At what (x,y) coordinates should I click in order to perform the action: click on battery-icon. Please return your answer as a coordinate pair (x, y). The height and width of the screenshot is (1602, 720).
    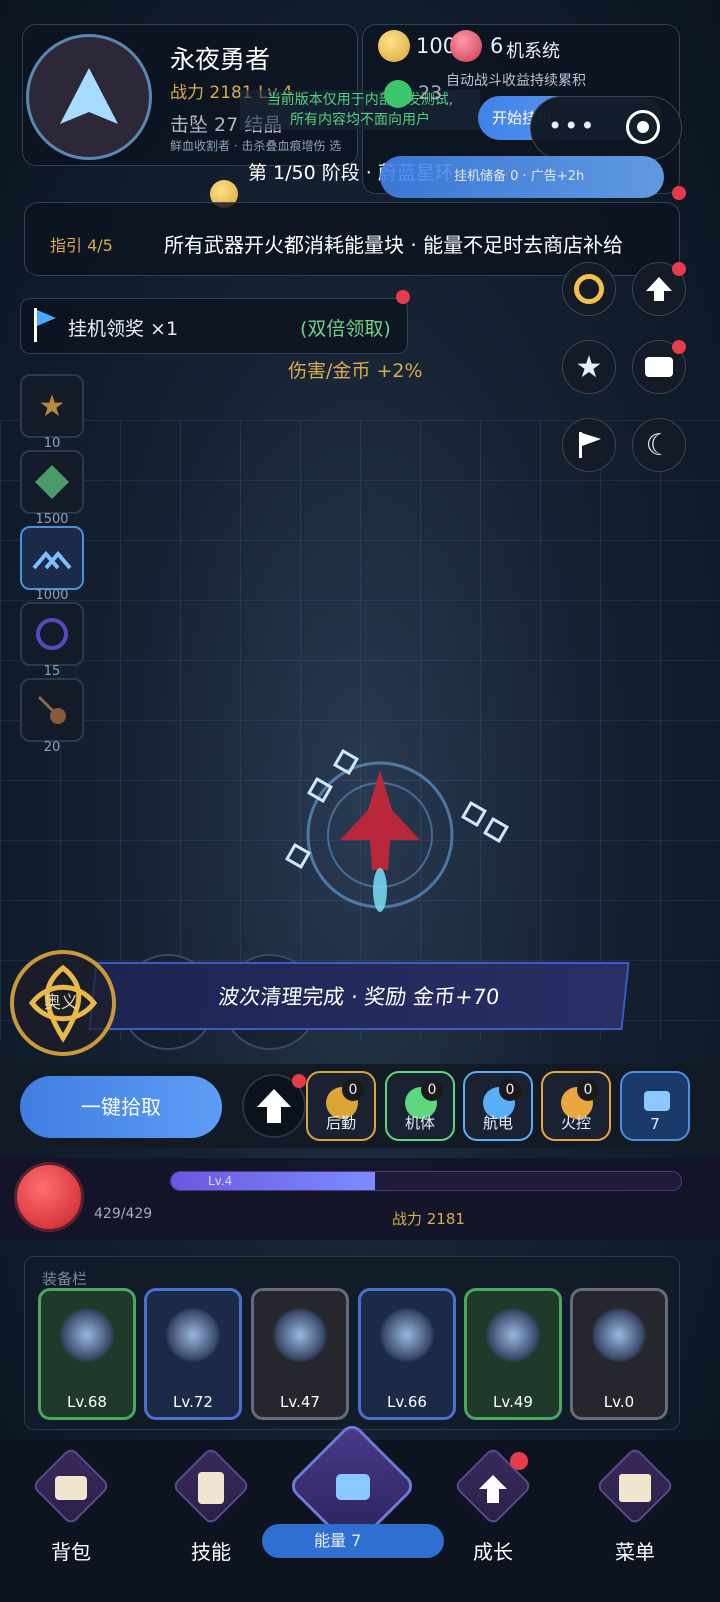
    Looking at the image, I should click on (657, 1101).